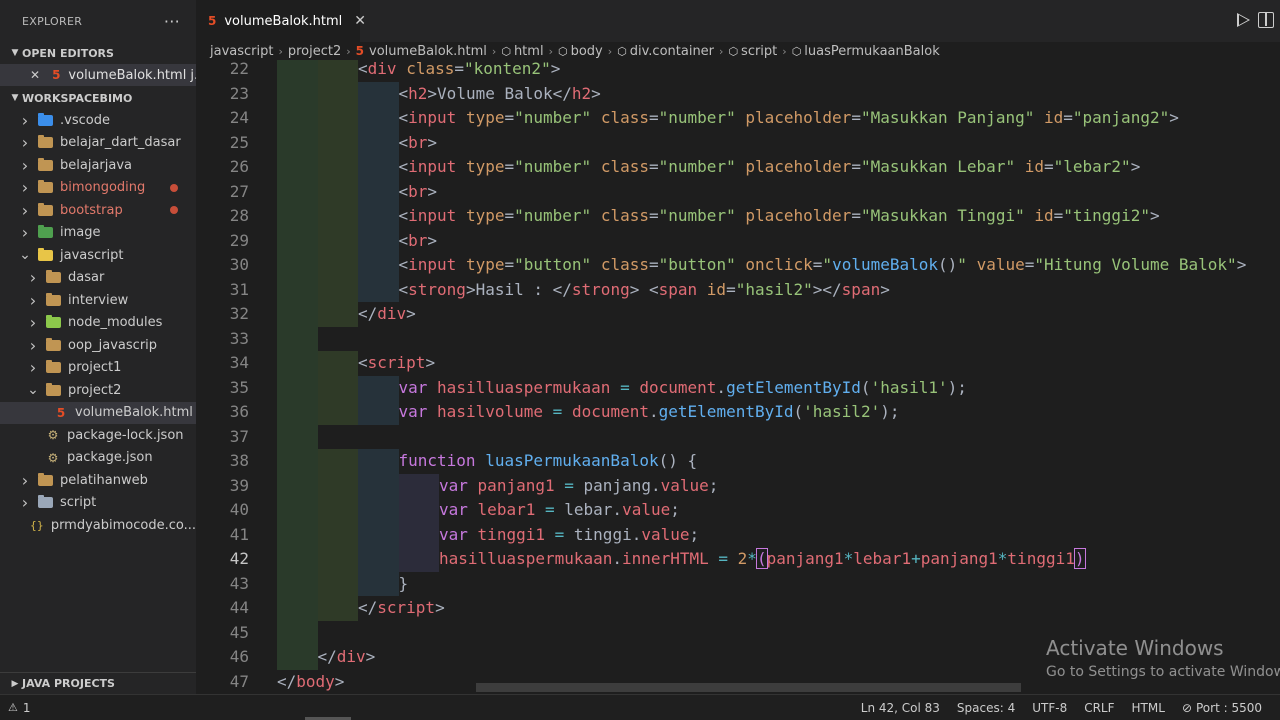 The height and width of the screenshot is (720, 1280). What do you see at coordinates (174, 210) in the screenshot?
I see `modified-dot-icon` at bounding box center [174, 210].